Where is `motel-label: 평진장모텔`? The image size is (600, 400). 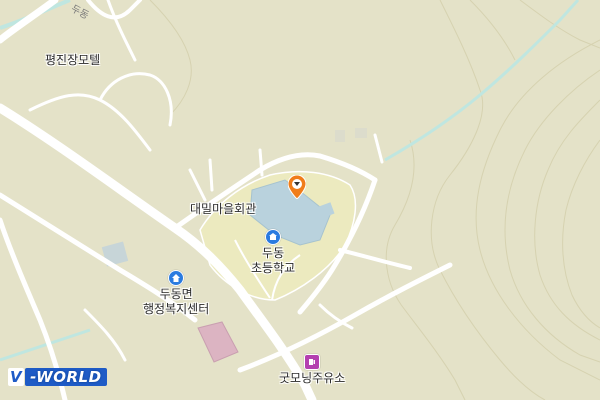 motel-label: 평진장모텔 is located at coordinates (72, 60).